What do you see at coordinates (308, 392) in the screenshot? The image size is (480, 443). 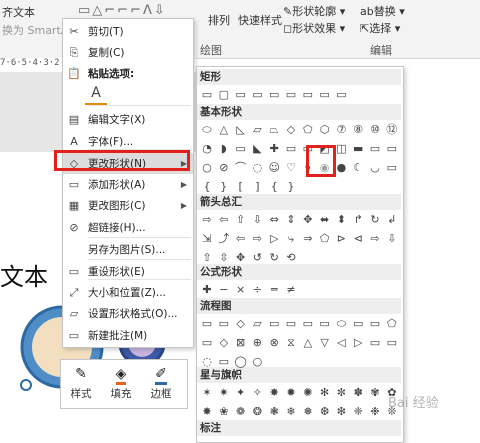 I see `shape-option-12-6: ✺` at bounding box center [308, 392].